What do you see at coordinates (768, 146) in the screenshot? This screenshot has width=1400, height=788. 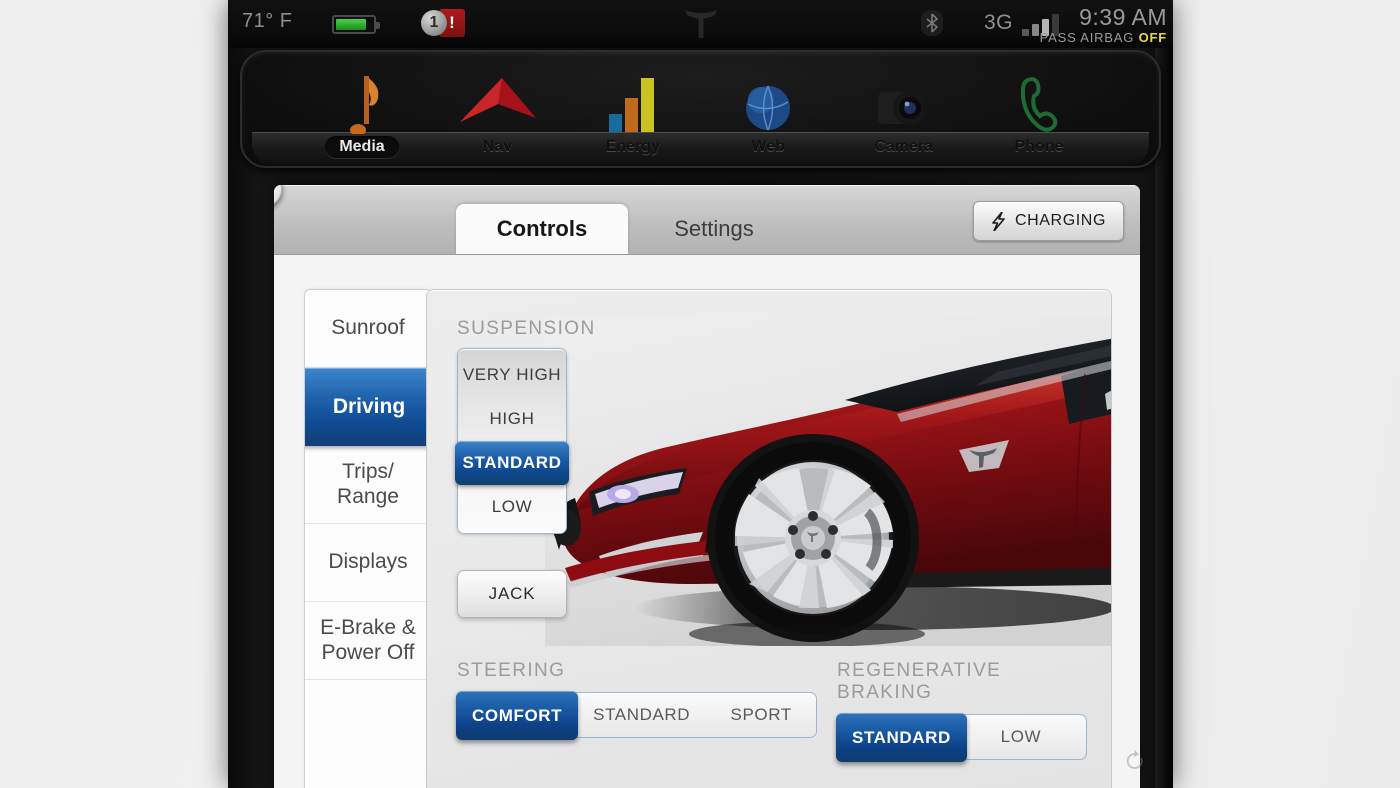 I see `dock-label-web: Web` at bounding box center [768, 146].